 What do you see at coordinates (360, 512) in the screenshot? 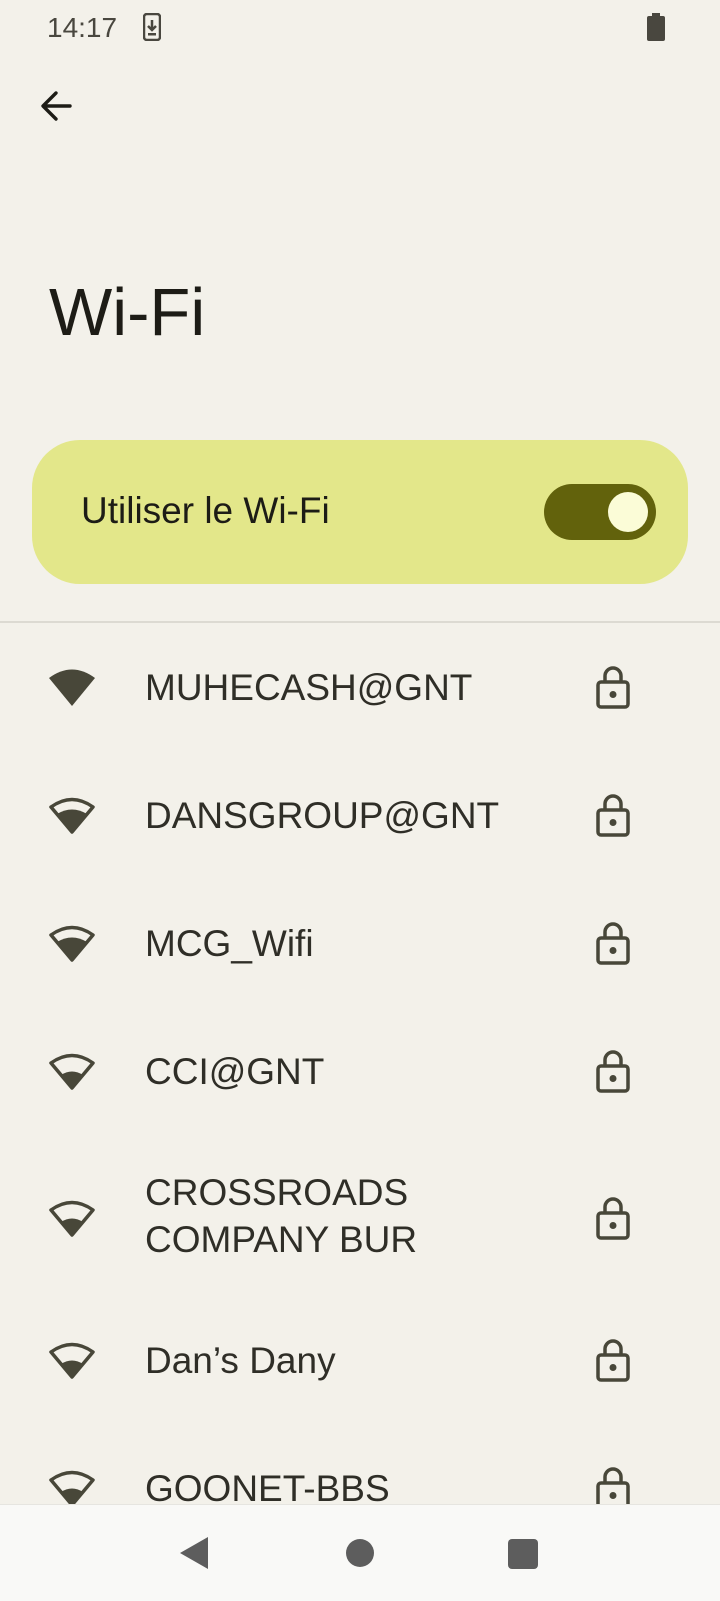
I see `wifi-toggle-card: Utiliser le Wi-Fi` at bounding box center [360, 512].